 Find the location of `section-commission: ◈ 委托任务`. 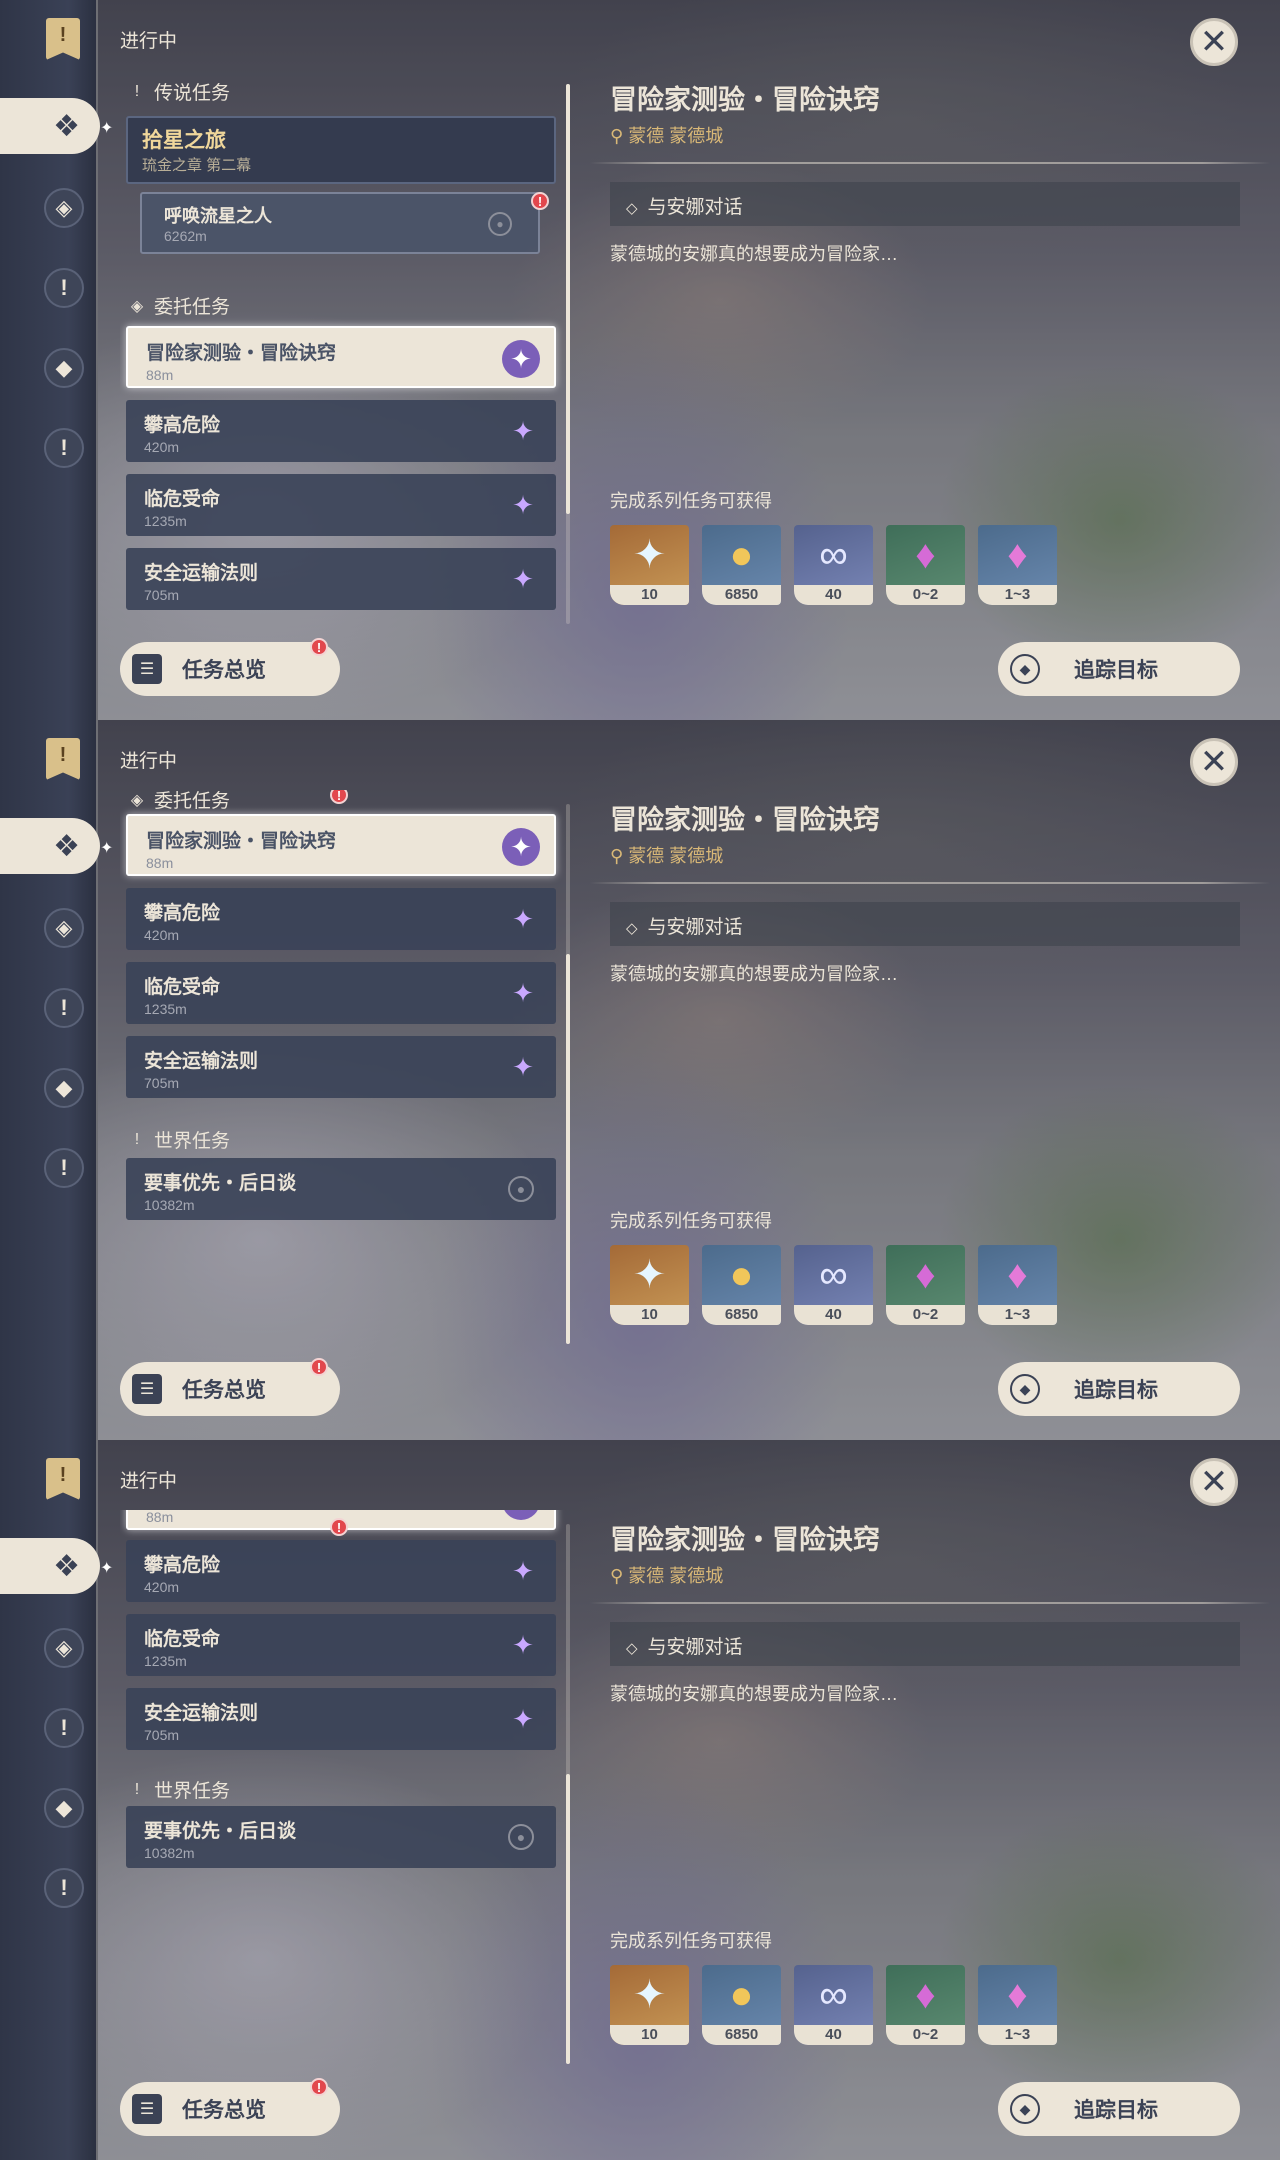

section-commission: ◈ 委托任务 is located at coordinates (179, 305).